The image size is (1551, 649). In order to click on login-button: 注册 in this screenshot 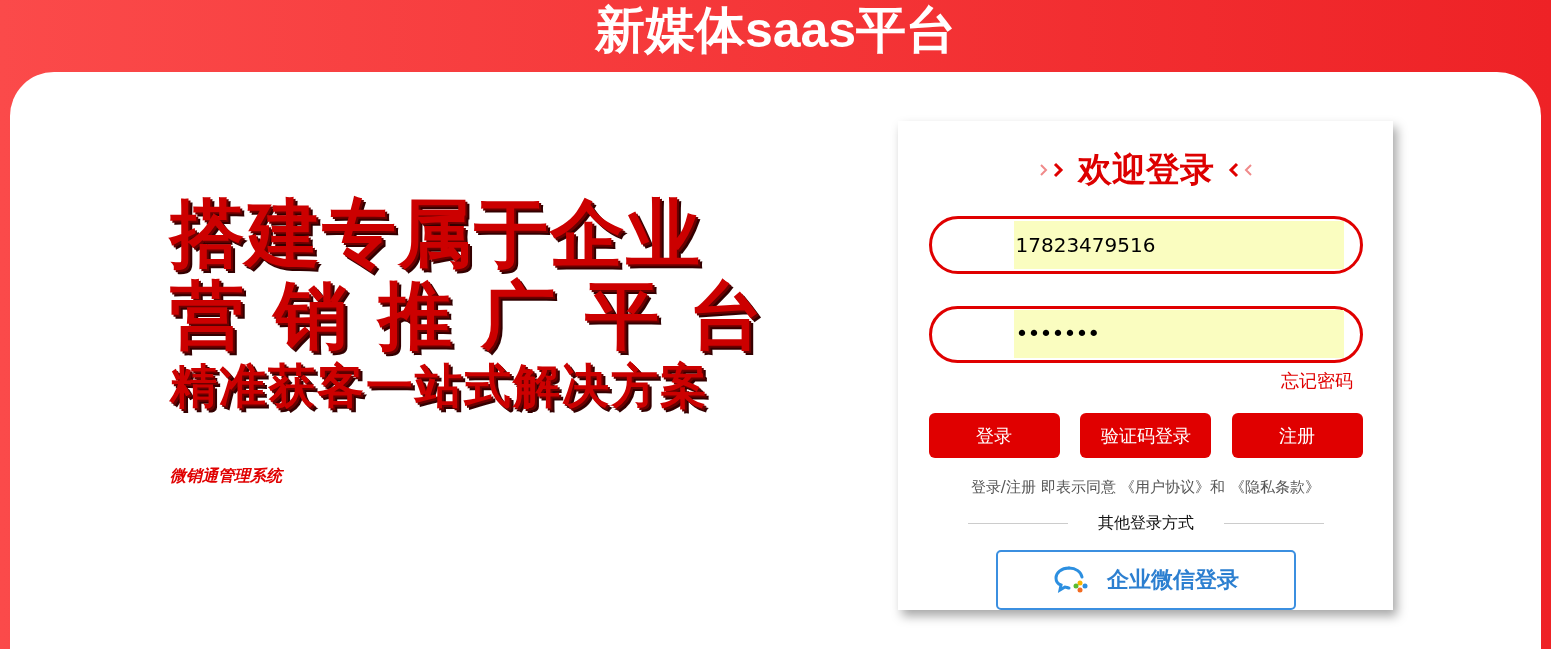, I will do `click(1297, 435)`.